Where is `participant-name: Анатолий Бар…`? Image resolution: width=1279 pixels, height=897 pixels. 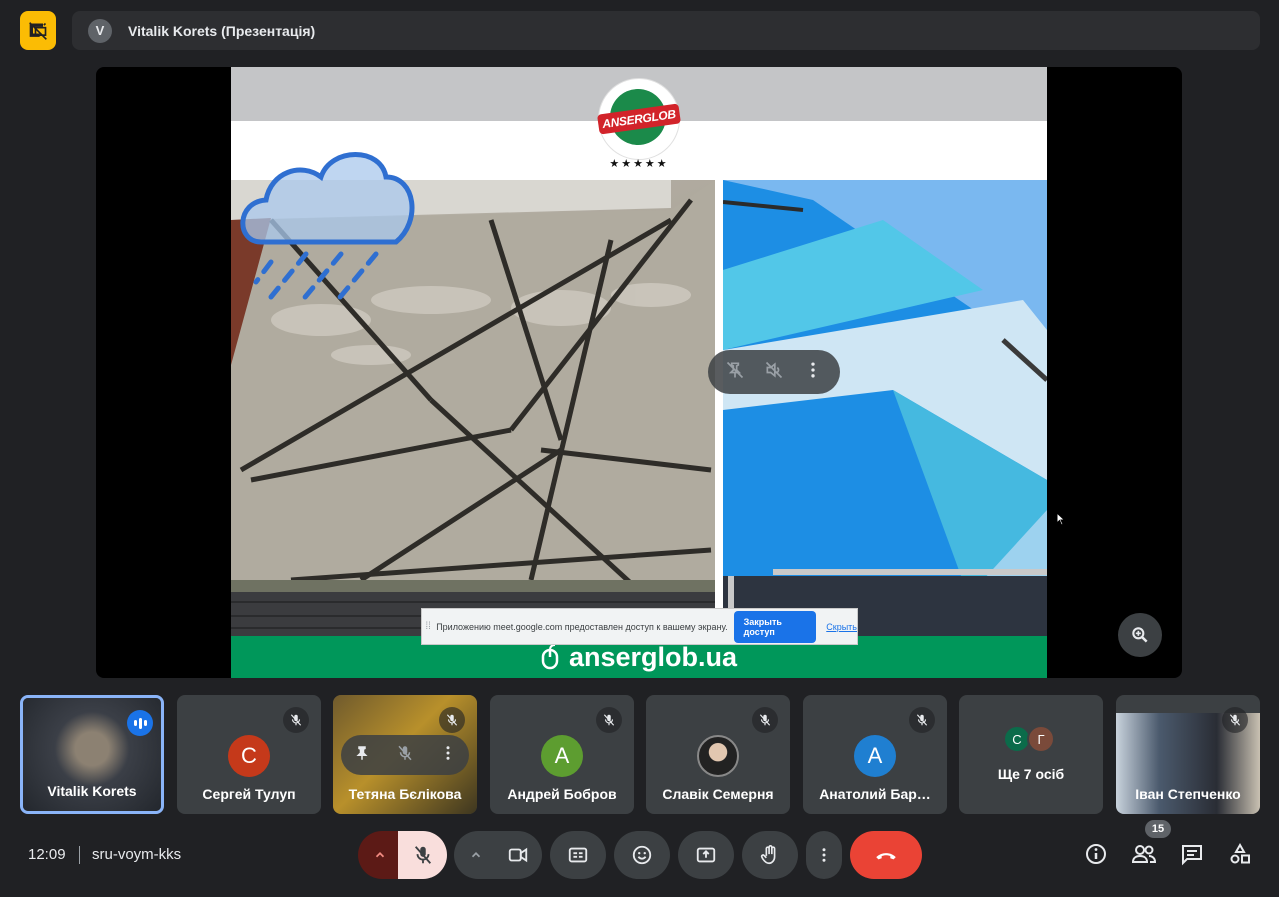
participant-name: Анатолий Бар… is located at coordinates (875, 794).